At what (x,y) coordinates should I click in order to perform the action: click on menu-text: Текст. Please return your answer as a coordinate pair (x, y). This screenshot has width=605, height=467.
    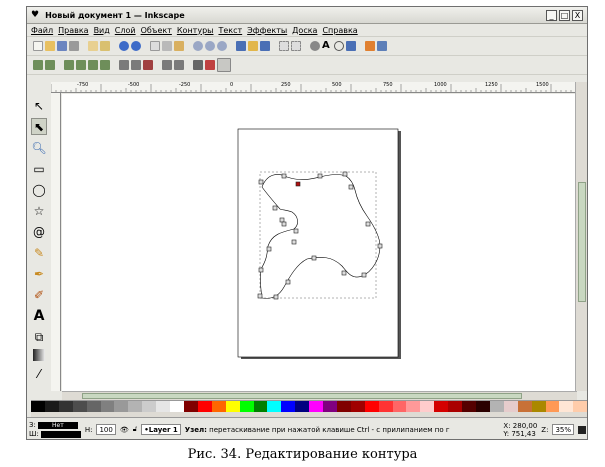
    Looking at the image, I should click on (230, 30).